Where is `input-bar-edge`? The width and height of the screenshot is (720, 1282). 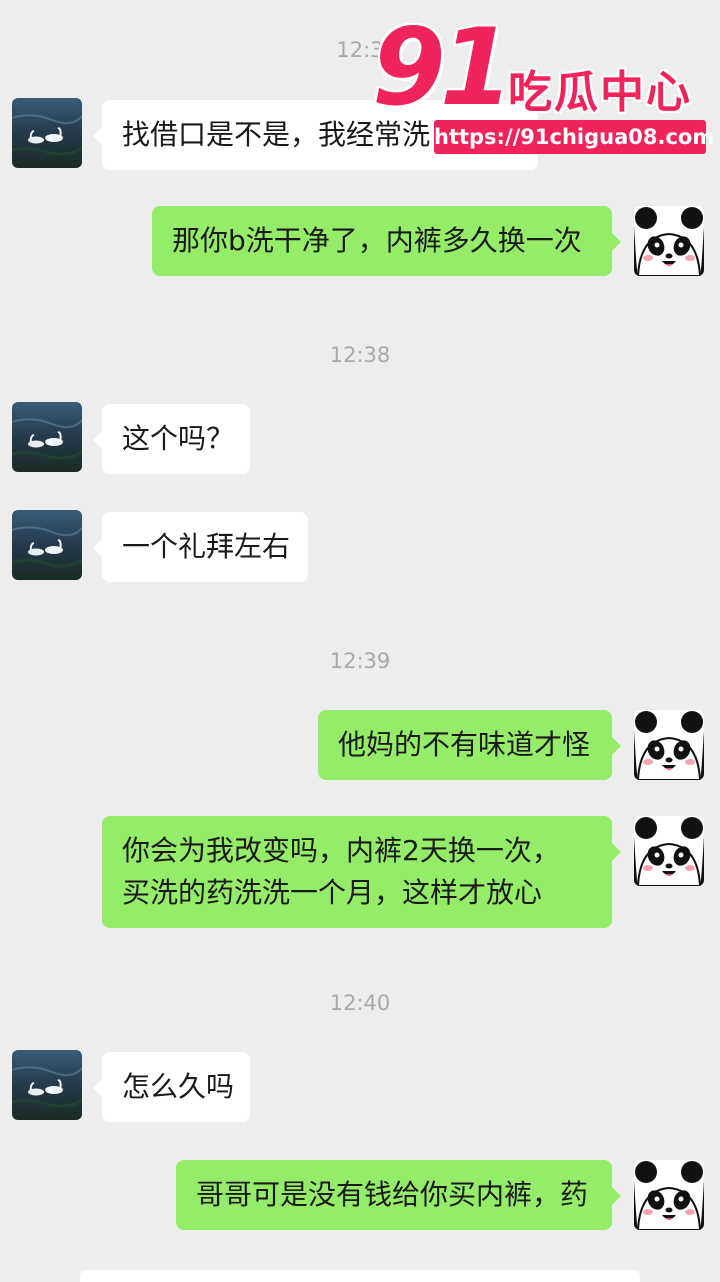 input-bar-edge is located at coordinates (360, 1276).